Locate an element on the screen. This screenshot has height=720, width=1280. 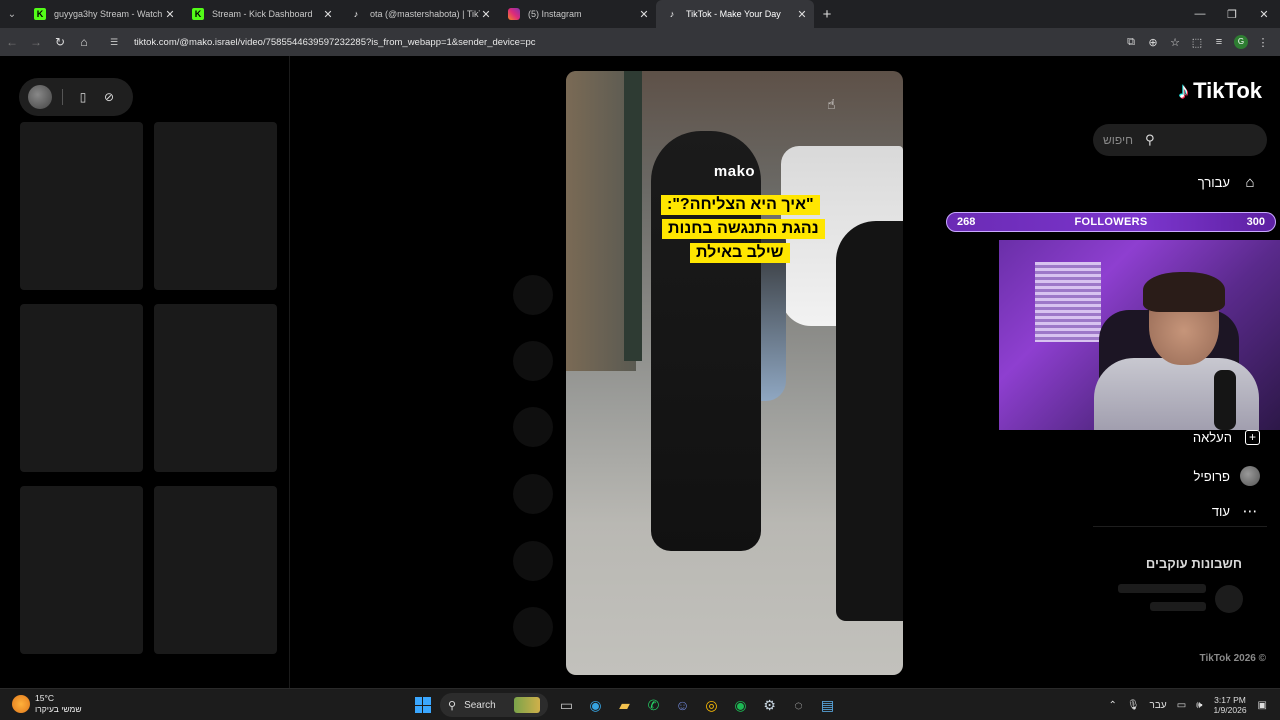
nav-item-upload: + העלאה is located at coordinates (1226, 437).